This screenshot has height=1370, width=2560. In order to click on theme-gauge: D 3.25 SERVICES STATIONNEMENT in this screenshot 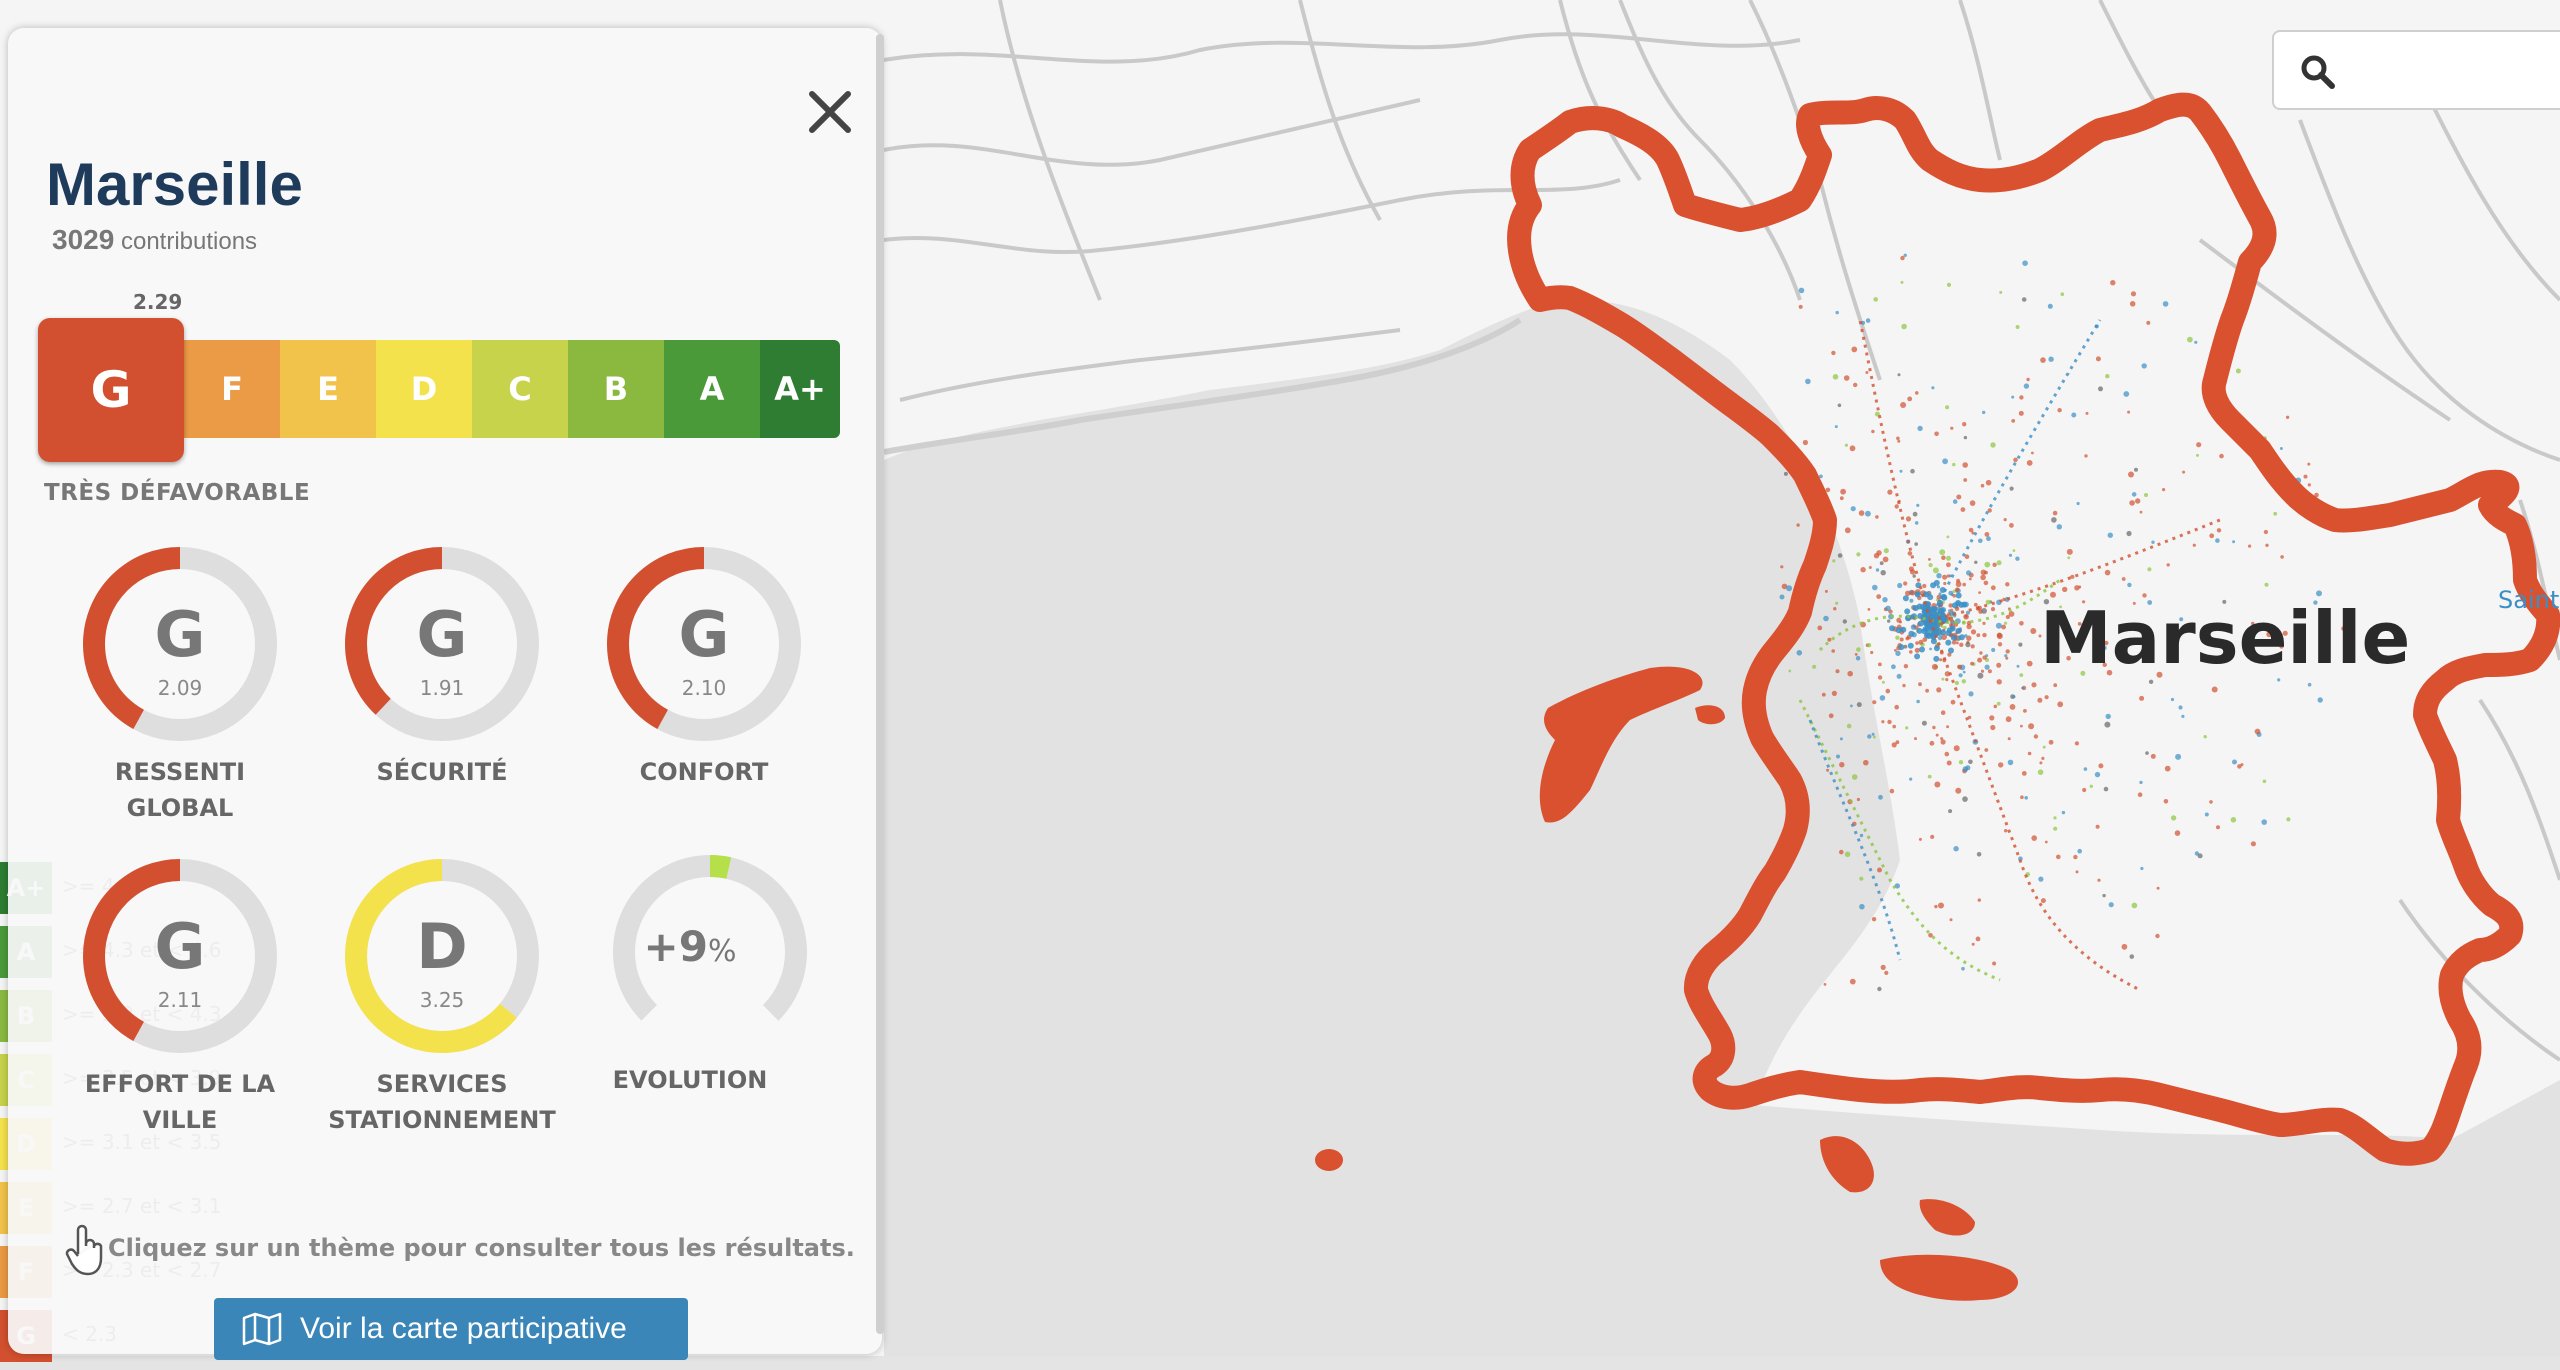, I will do `click(455, 995)`.